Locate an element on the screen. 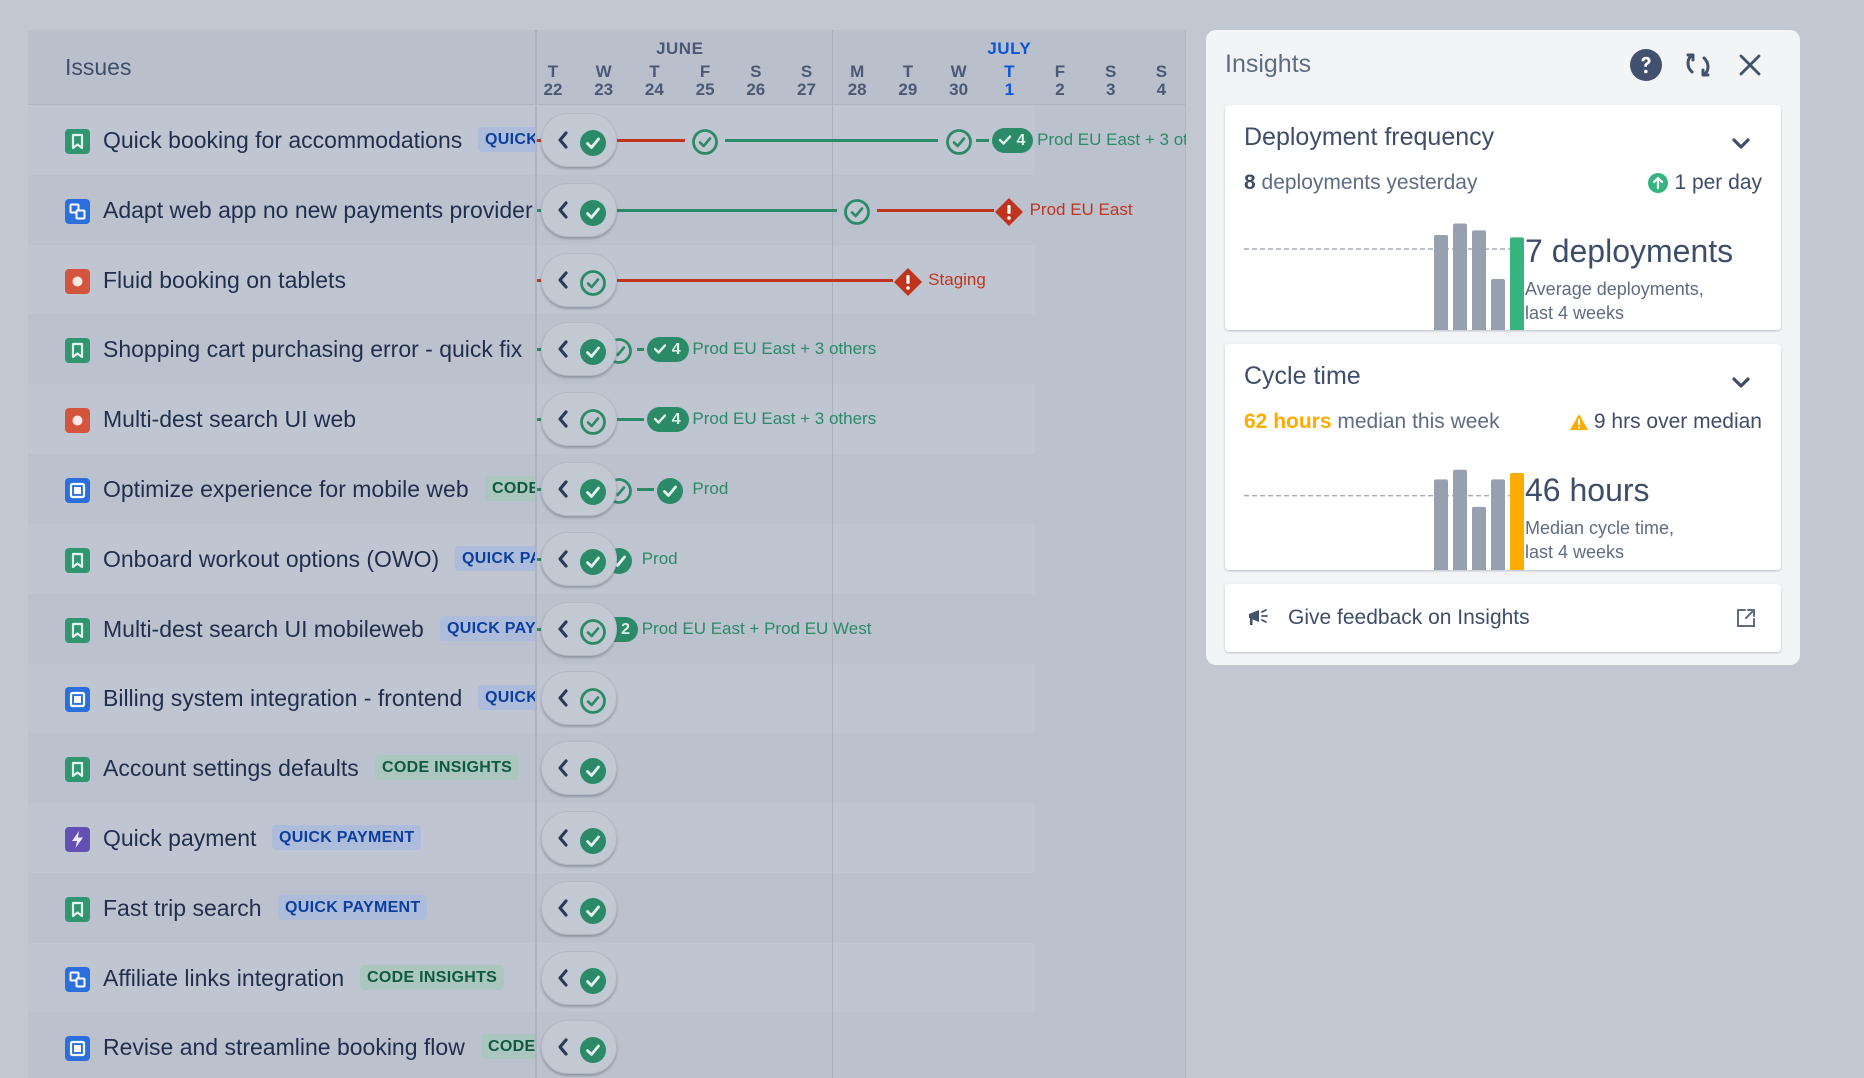  issue-title: Revise and streamline booking flow is located at coordinates (284, 1047).